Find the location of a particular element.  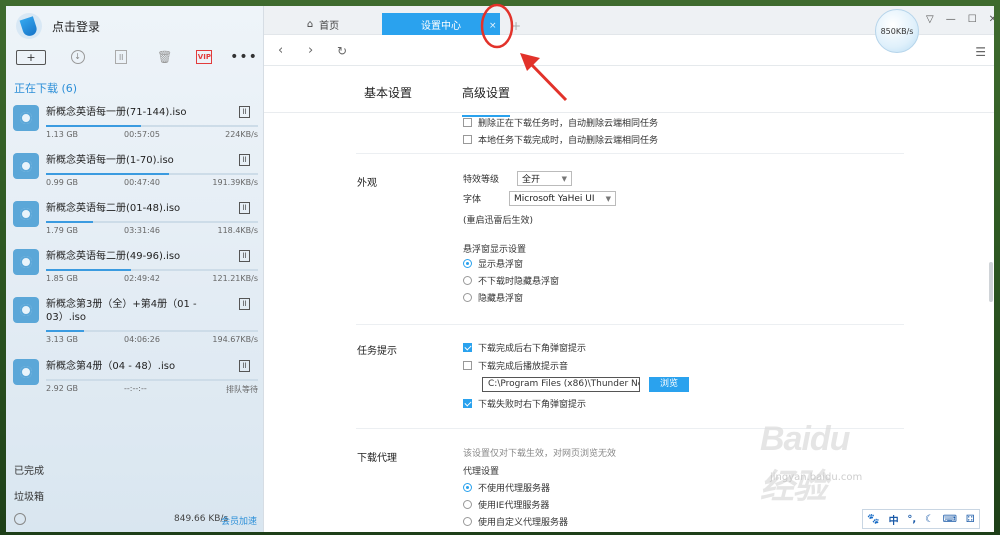

tray-item-icon: 中 is located at coordinates (894, 519).